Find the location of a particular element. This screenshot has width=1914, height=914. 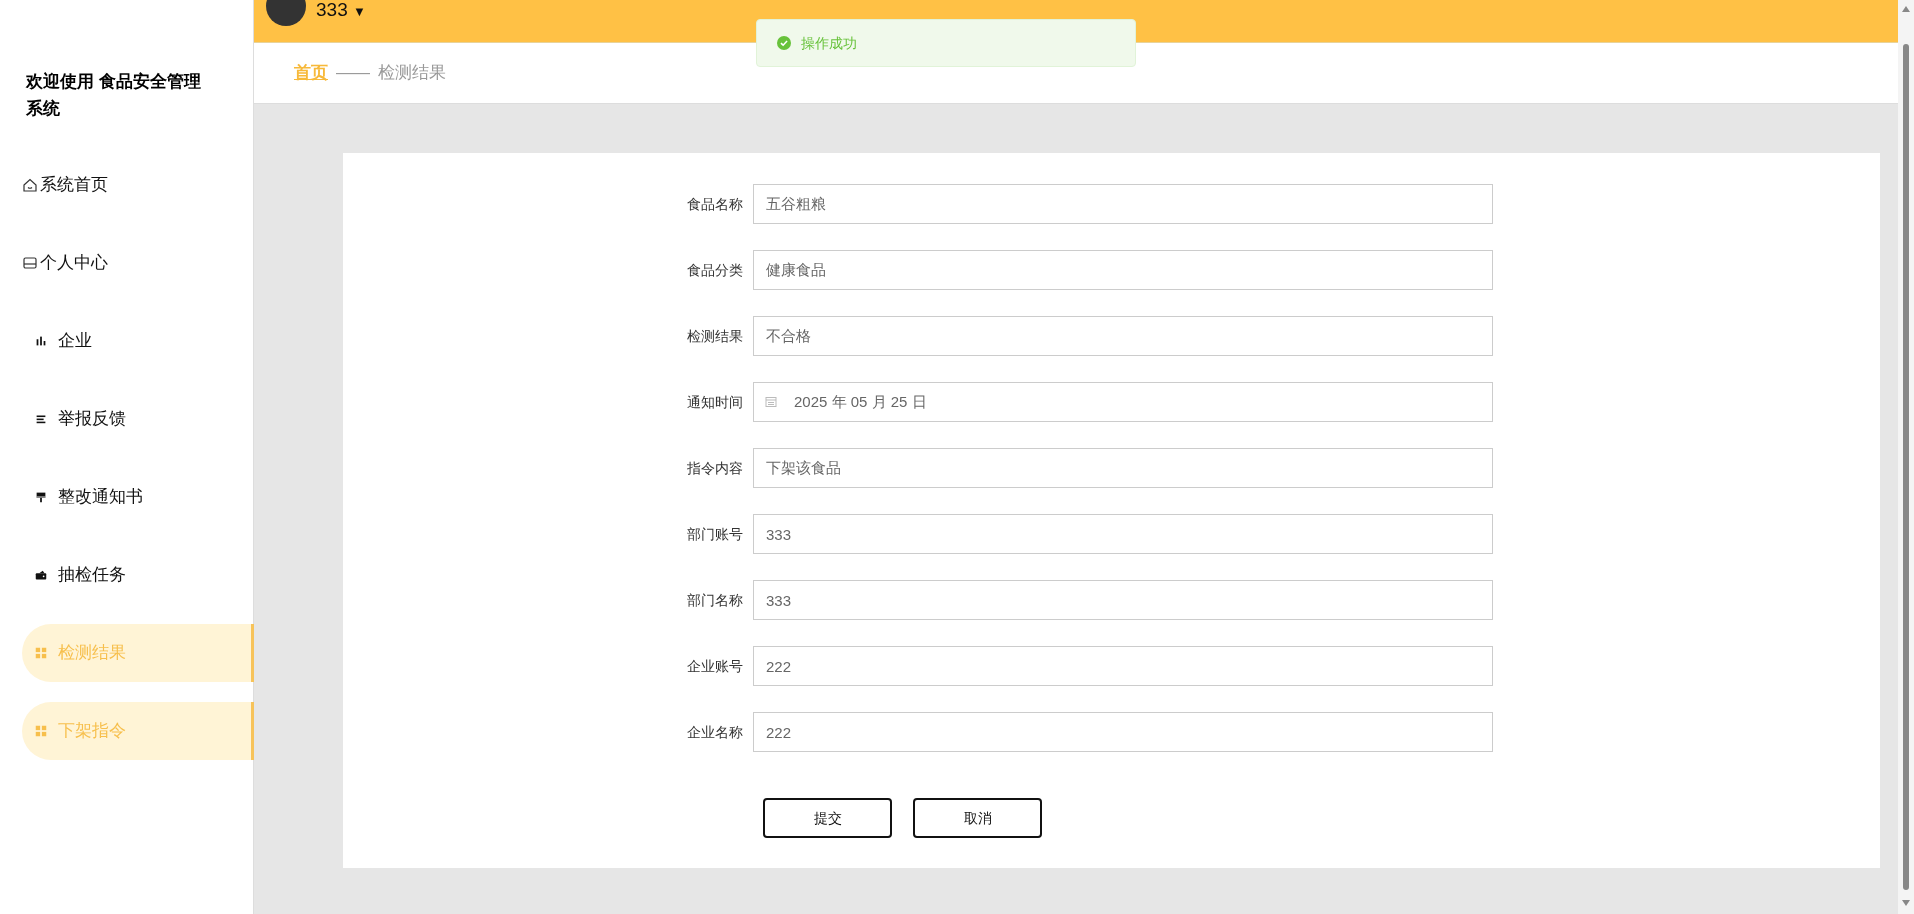

toast-message: 操作成功 is located at coordinates (829, 43).